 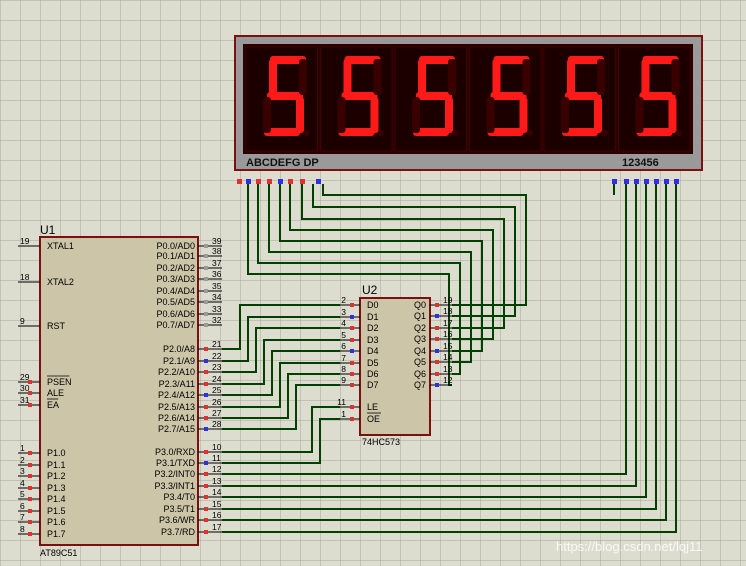 What do you see at coordinates (176, 429) in the screenshot?
I see `u1-pin-name: P2.7/A15` at bounding box center [176, 429].